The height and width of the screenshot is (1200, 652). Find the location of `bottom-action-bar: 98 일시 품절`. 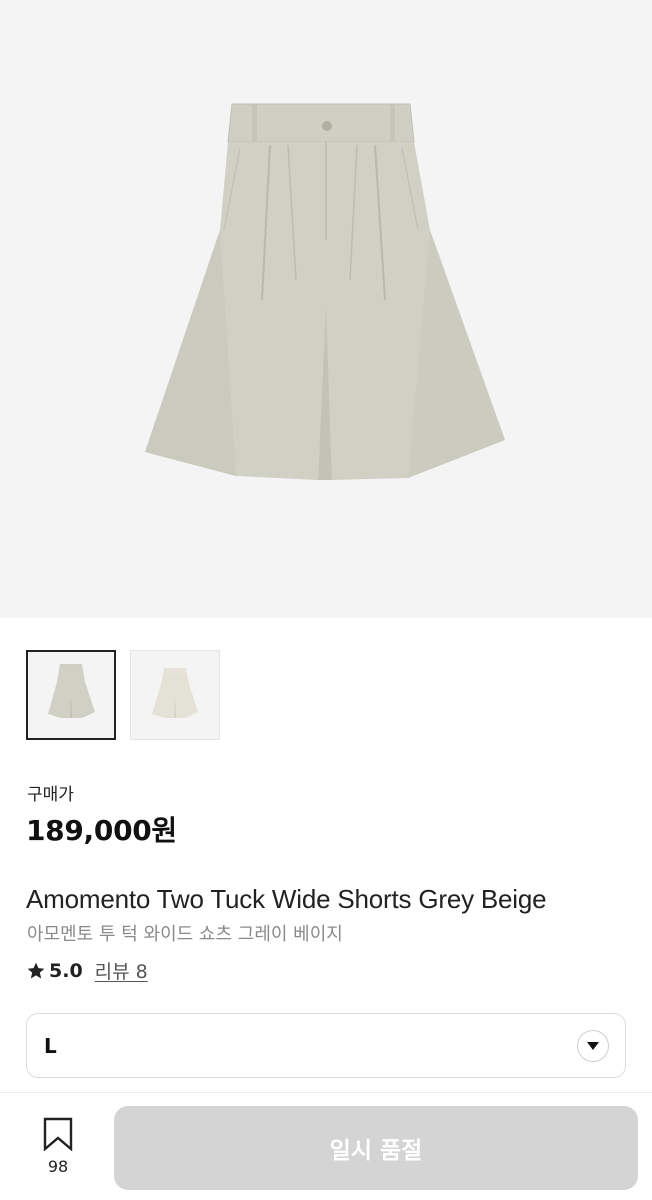

bottom-action-bar: 98 일시 품절 is located at coordinates (326, 1146).